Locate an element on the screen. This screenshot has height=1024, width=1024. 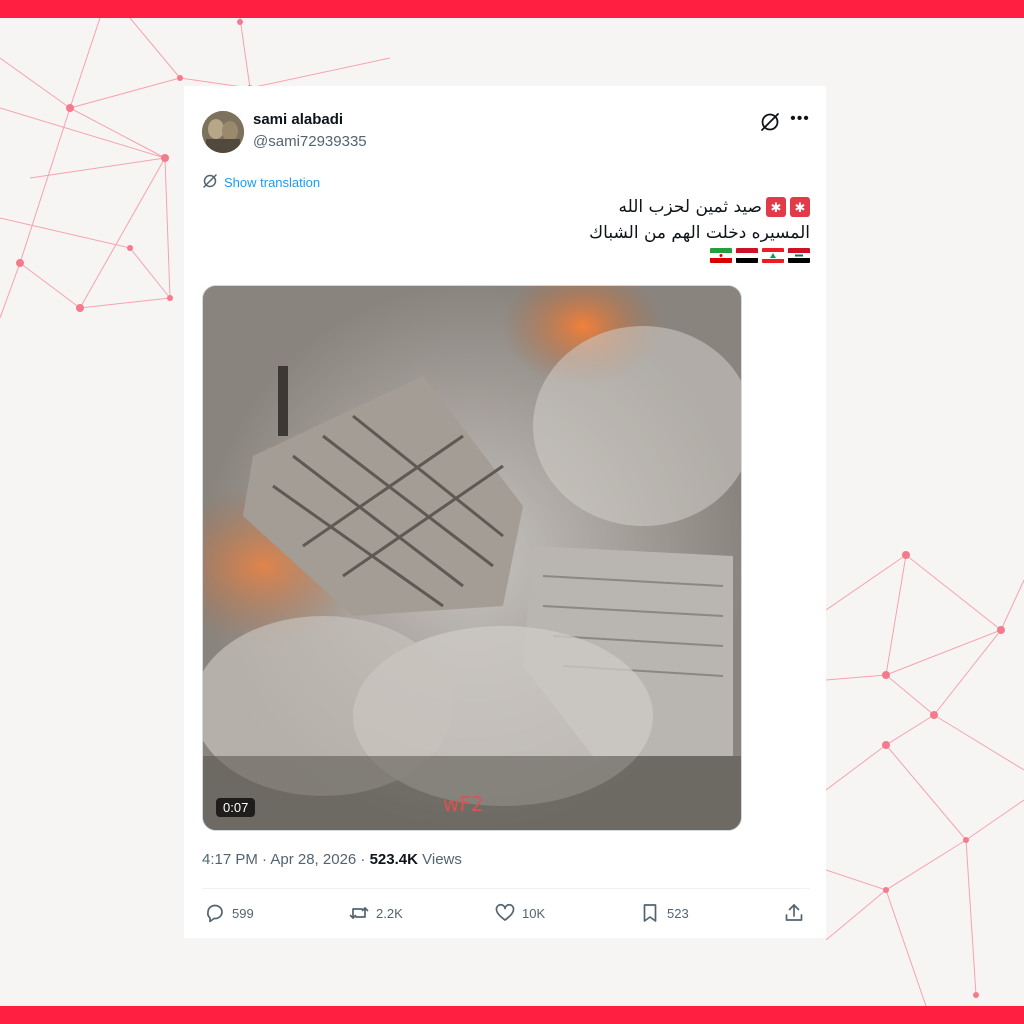
svg-text: wF2 is located at coordinates (463, 804).